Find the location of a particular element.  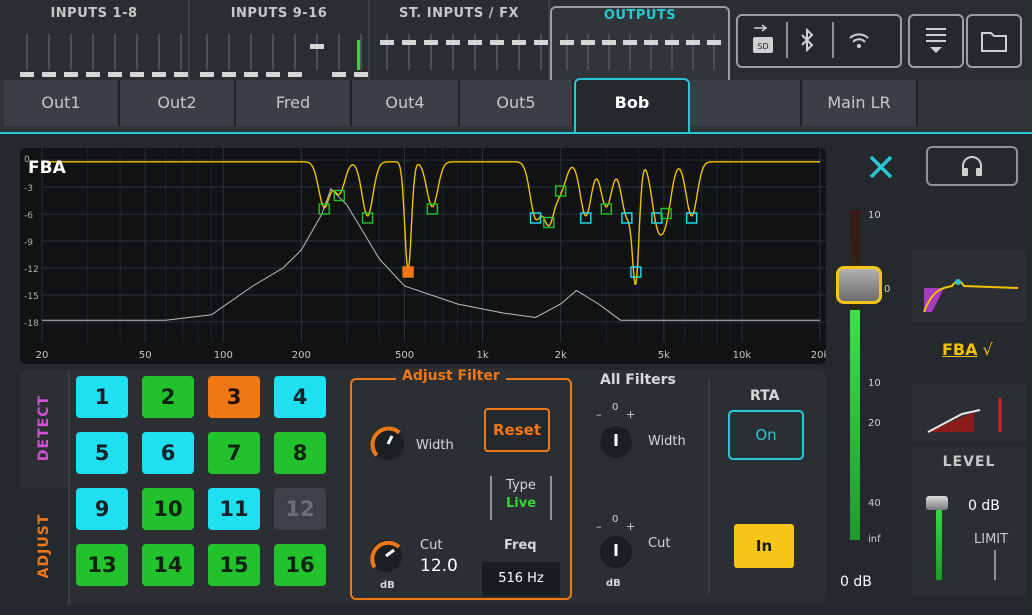

meter-group-outputs: OUTPUTS is located at coordinates (640, 45).